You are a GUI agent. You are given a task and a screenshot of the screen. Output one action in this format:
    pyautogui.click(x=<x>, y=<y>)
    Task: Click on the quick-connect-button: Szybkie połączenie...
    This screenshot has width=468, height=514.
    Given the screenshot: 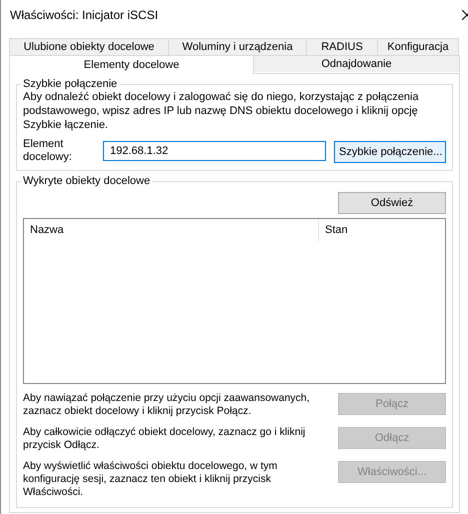 What is the action you would take?
    pyautogui.click(x=390, y=151)
    